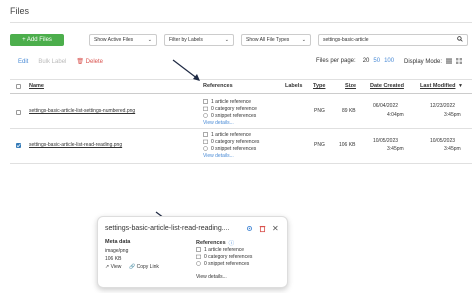  I want to click on settings-icon, so click(249, 229).